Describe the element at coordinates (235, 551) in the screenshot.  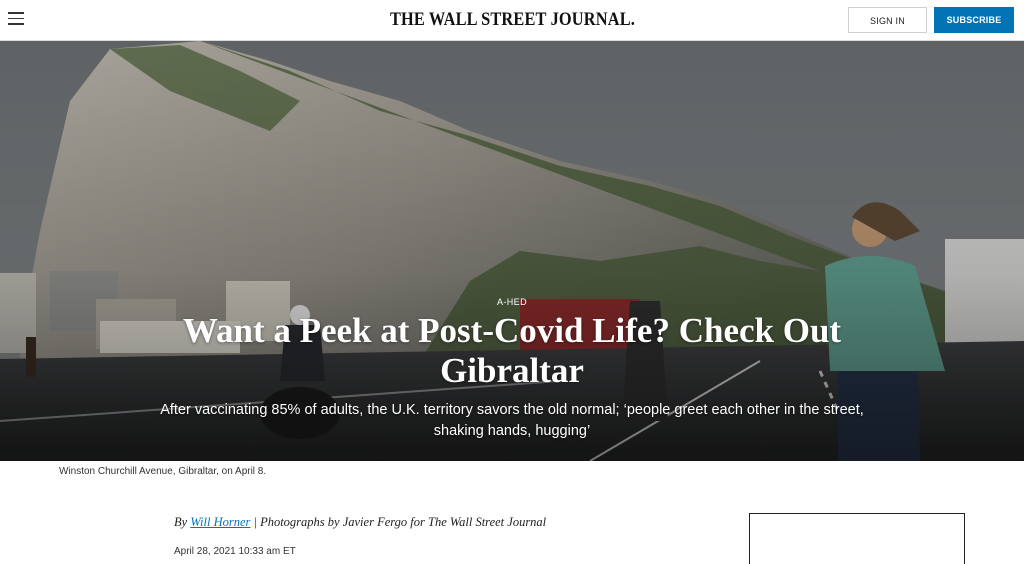
I see `publish-date: April 28, 2021 10:33 am ET` at that location.